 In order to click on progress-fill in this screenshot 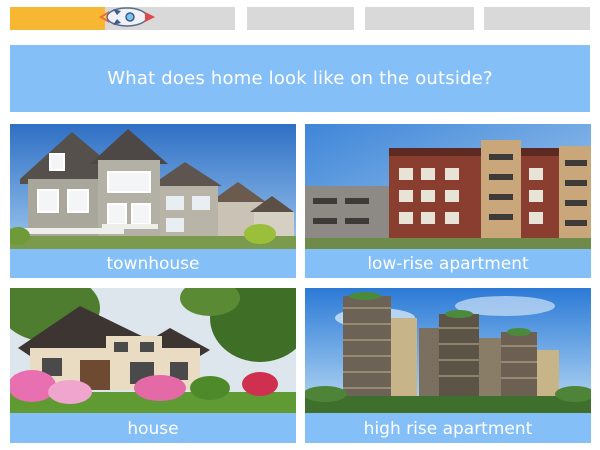, I will do `click(57, 18)`.